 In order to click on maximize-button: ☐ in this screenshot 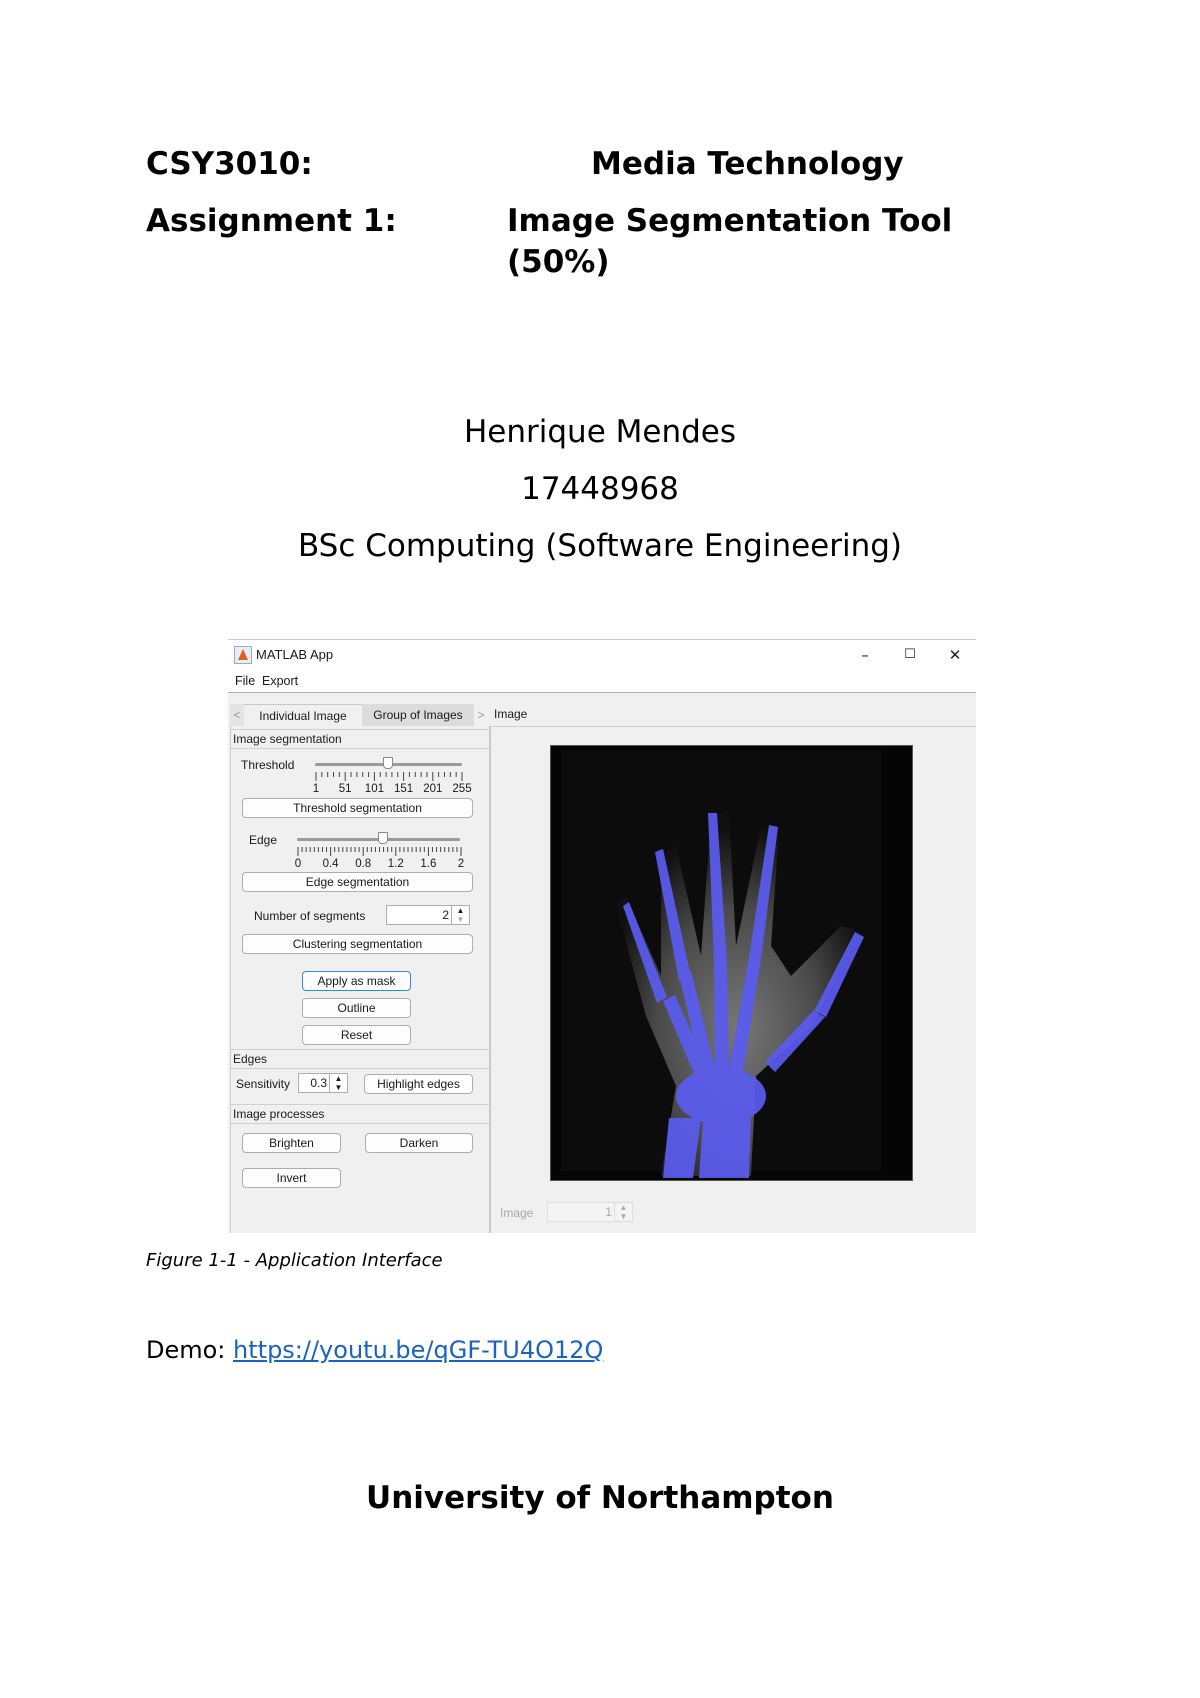, I will do `click(910, 655)`.